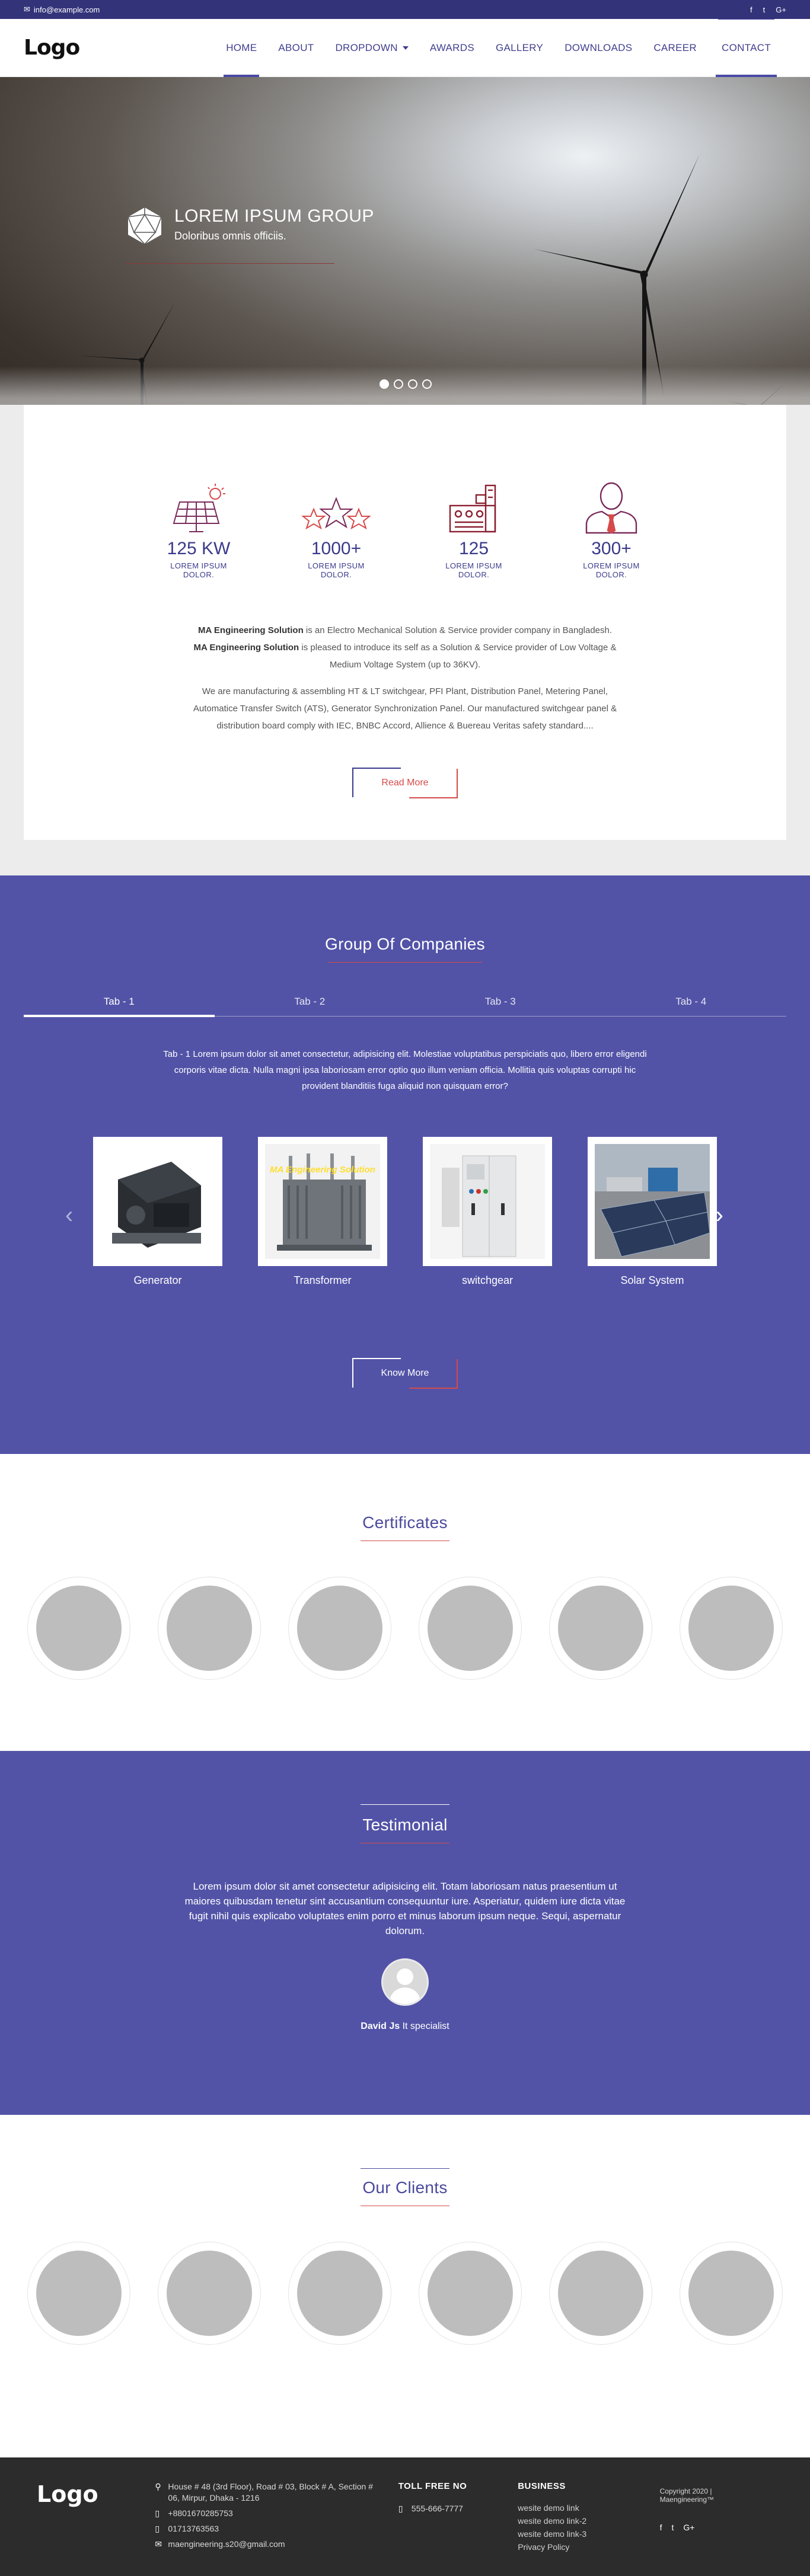 The image size is (810, 2576). Describe the element at coordinates (577, 2534) in the screenshot. I see `footer-link: wesite demo link-3` at that location.